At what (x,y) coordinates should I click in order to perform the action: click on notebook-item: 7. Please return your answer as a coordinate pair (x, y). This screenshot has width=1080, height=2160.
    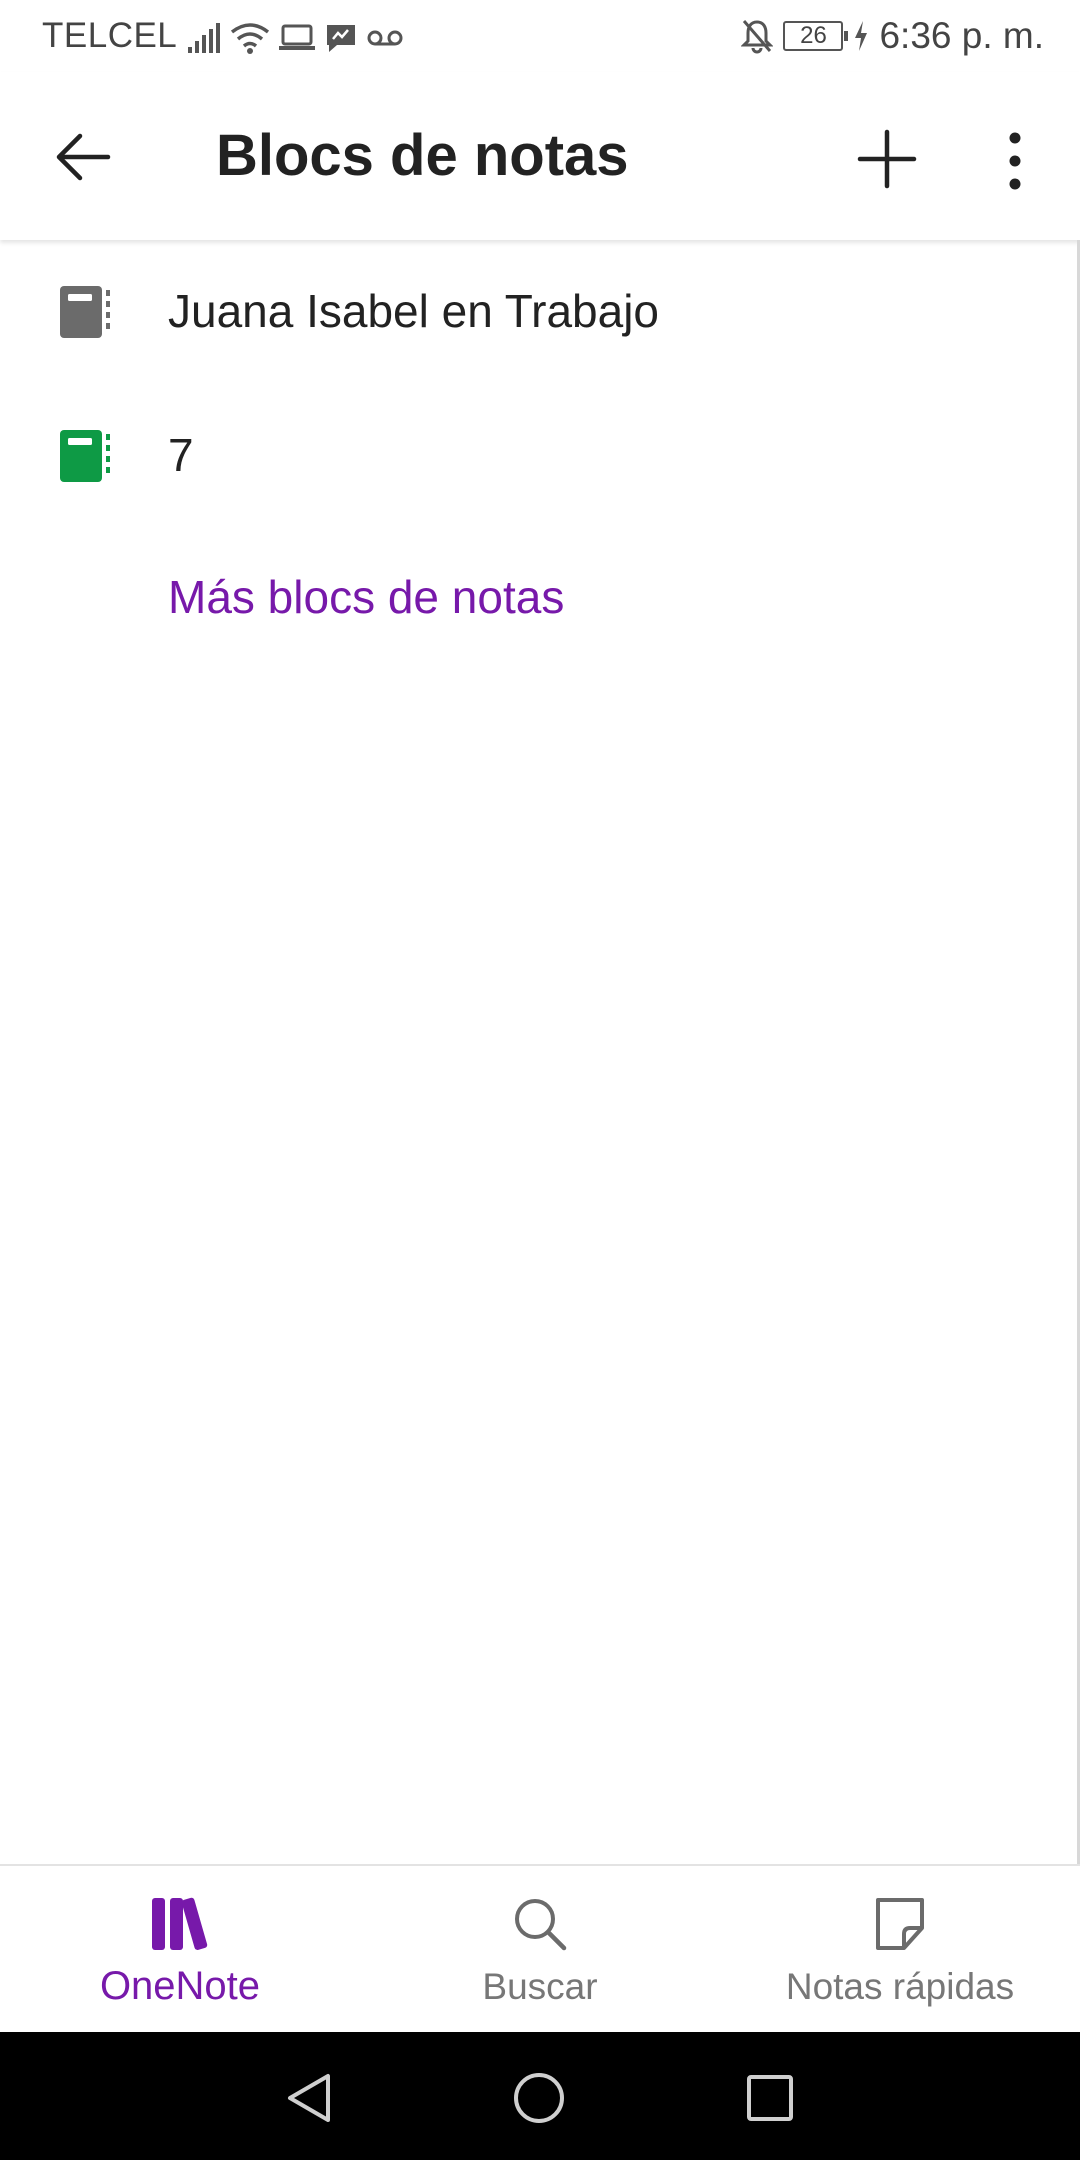
    Looking at the image, I should click on (540, 454).